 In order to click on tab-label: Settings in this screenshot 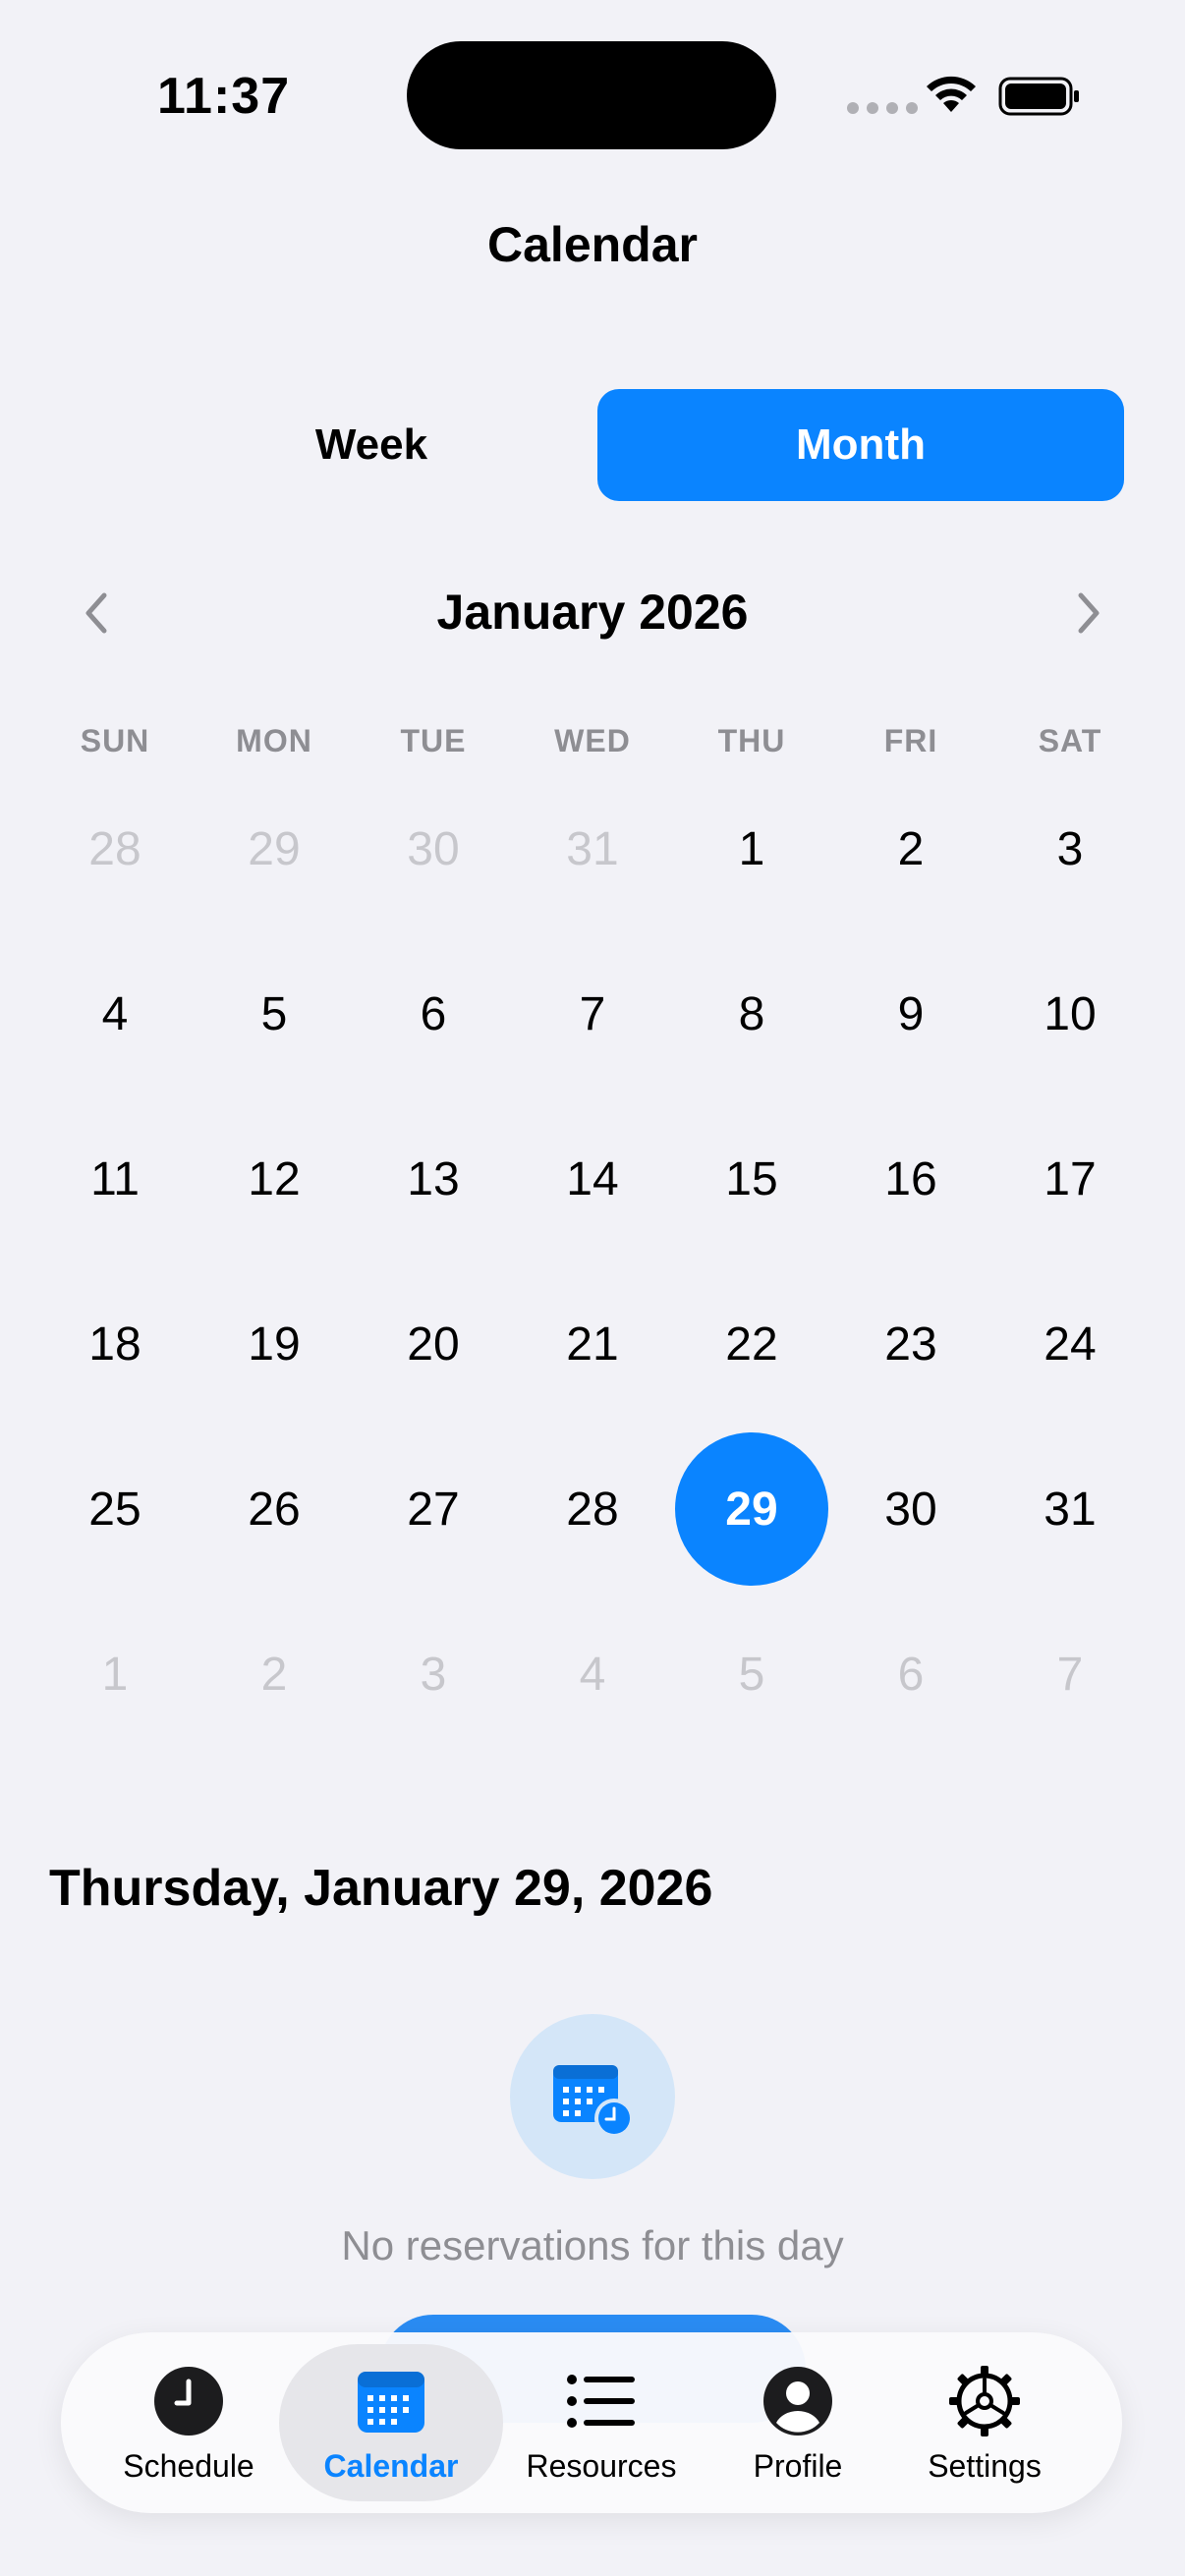, I will do `click(985, 2466)`.